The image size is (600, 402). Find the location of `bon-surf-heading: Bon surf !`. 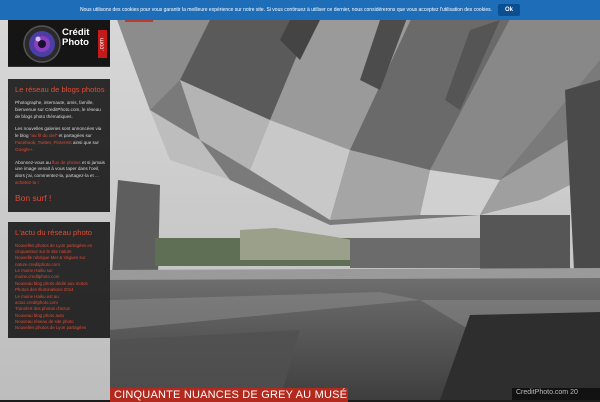

bon-surf-heading: Bon surf ! is located at coordinates (33, 197).